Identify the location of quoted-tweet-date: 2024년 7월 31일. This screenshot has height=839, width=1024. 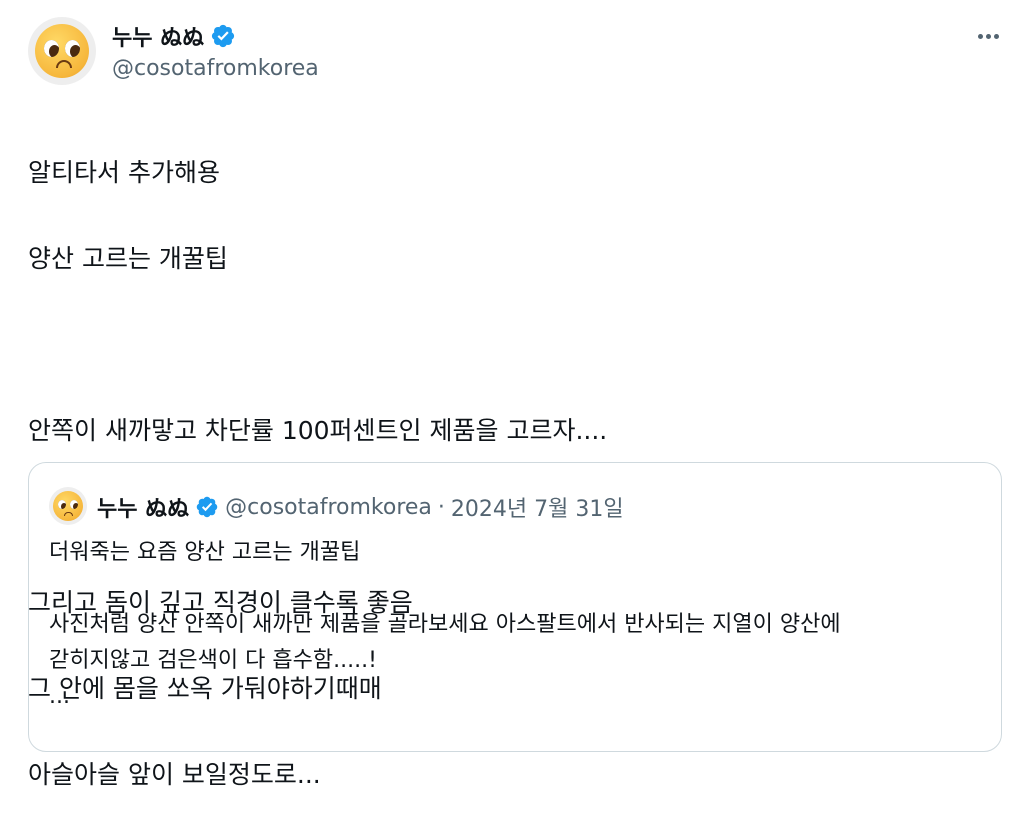
(537, 509).